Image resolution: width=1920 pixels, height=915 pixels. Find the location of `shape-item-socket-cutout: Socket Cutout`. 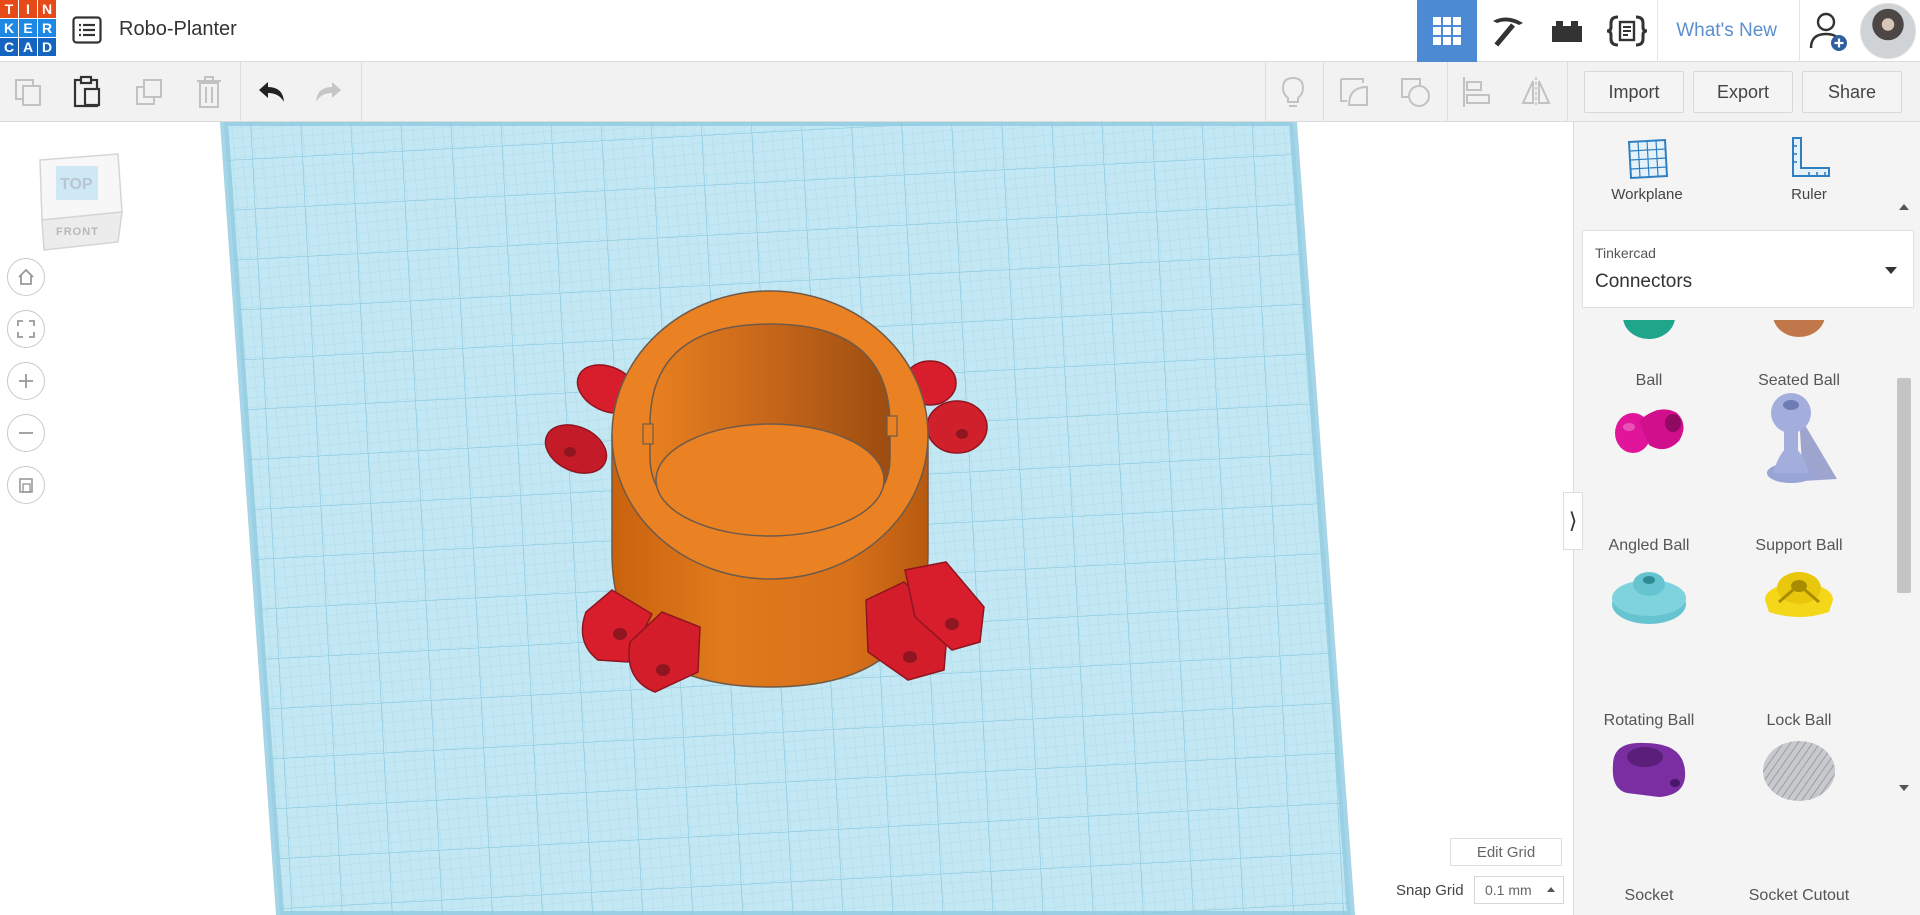

shape-item-socket-cutout: Socket Cutout is located at coordinates (1799, 820).